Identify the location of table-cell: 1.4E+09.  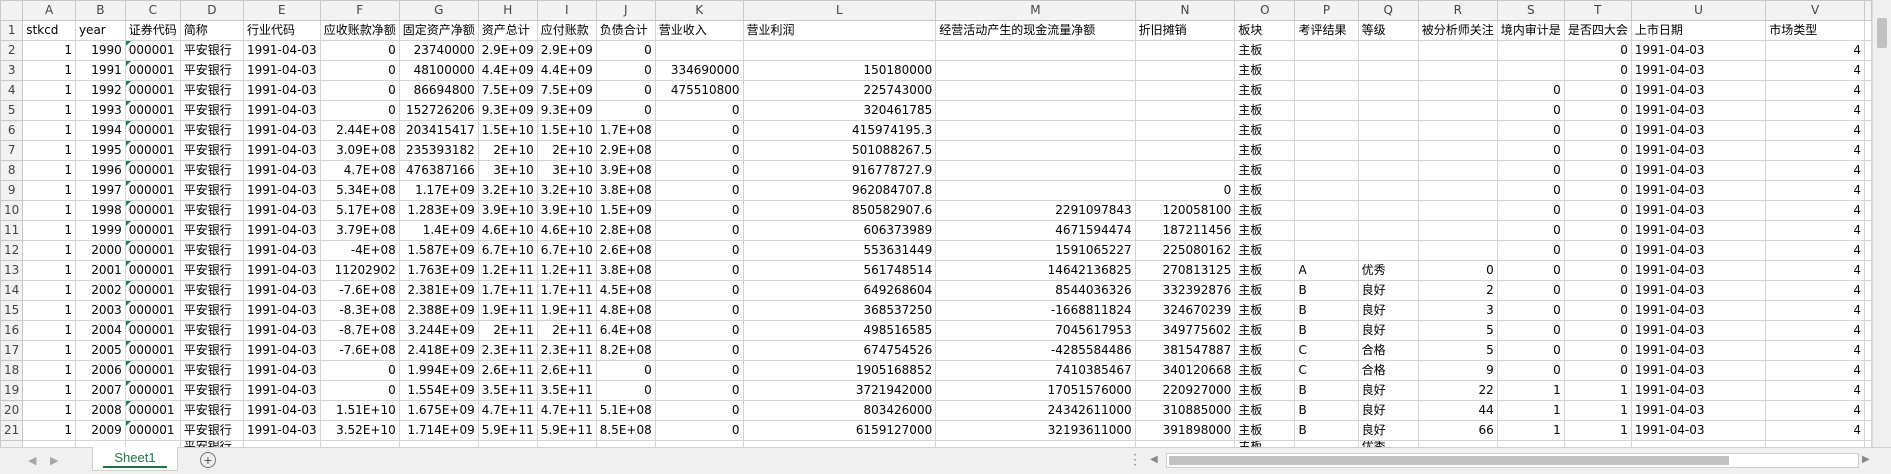
(438, 230).